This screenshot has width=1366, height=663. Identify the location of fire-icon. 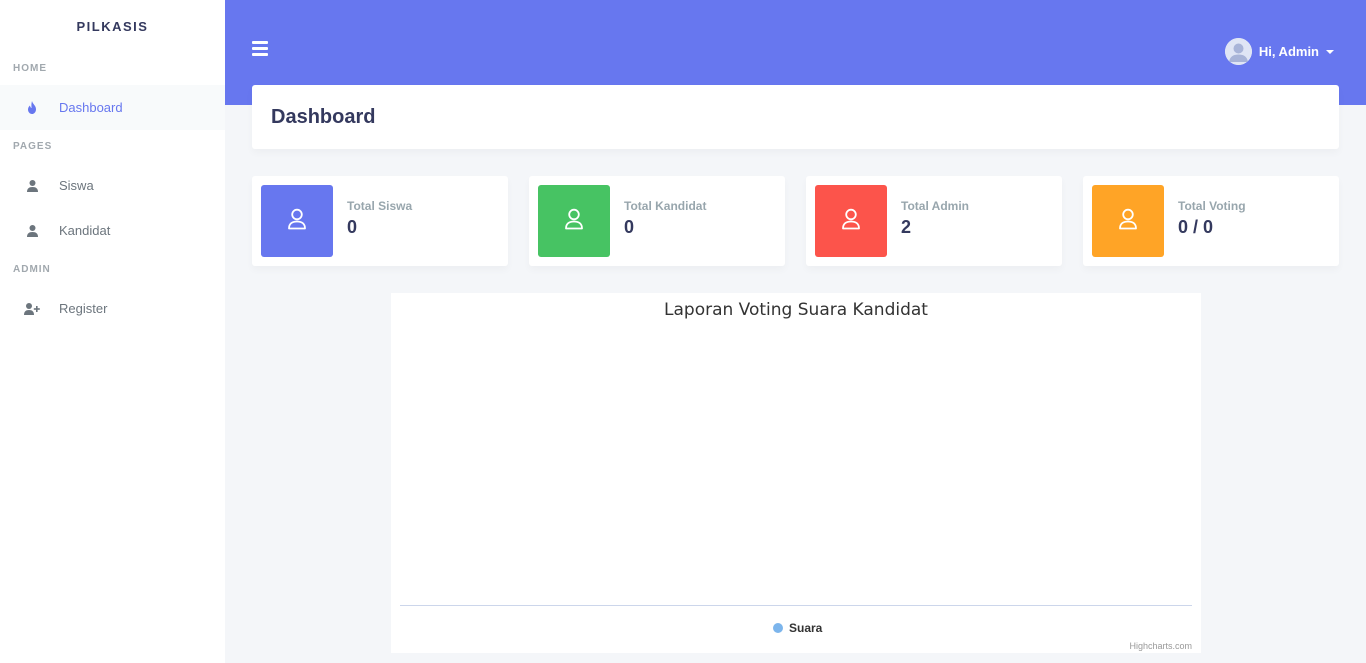
(32, 108).